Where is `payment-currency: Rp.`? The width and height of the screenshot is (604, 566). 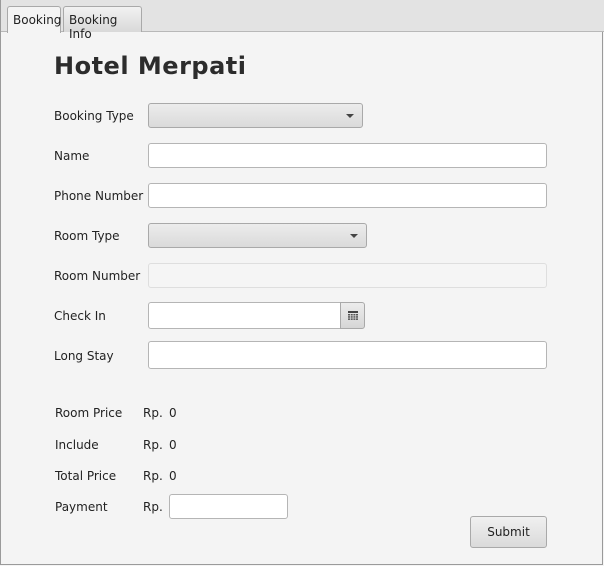 payment-currency: Rp. is located at coordinates (153, 507).